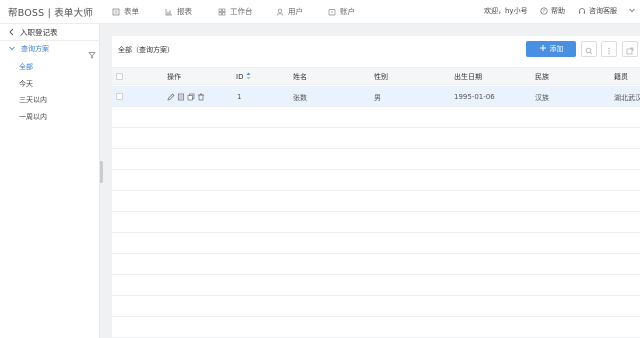  I want to click on nav-form: 表单, so click(125, 11).